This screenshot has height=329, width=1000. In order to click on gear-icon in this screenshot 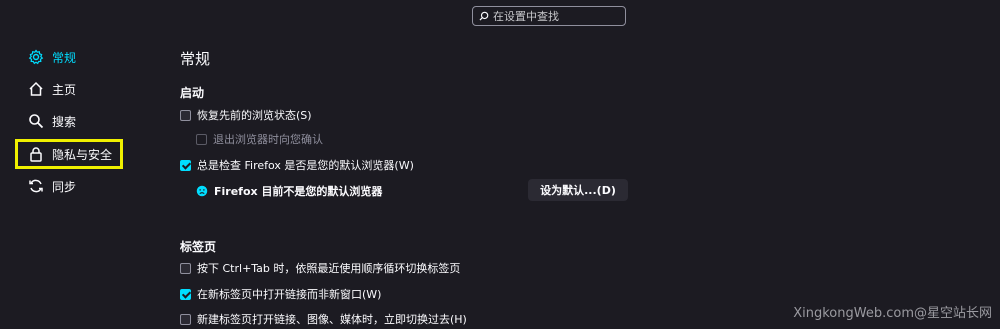, I will do `click(36, 57)`.